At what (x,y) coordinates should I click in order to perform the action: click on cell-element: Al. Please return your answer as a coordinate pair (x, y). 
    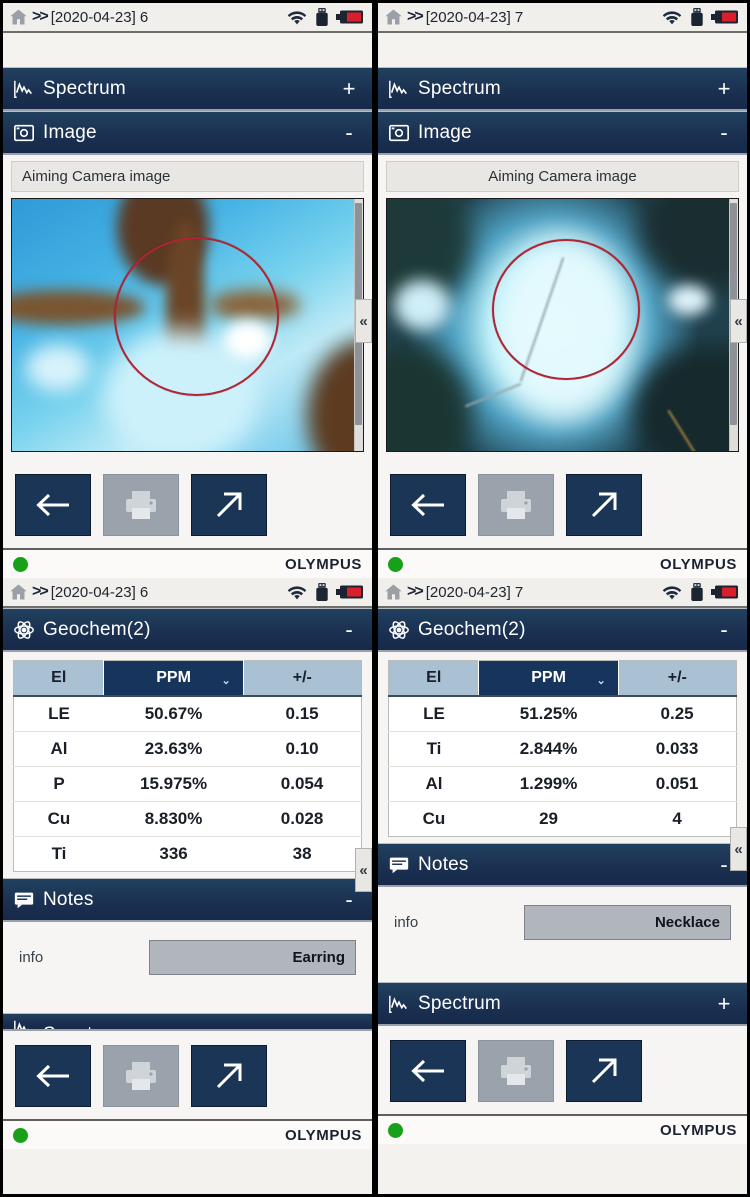
    Looking at the image, I should click on (58, 749).